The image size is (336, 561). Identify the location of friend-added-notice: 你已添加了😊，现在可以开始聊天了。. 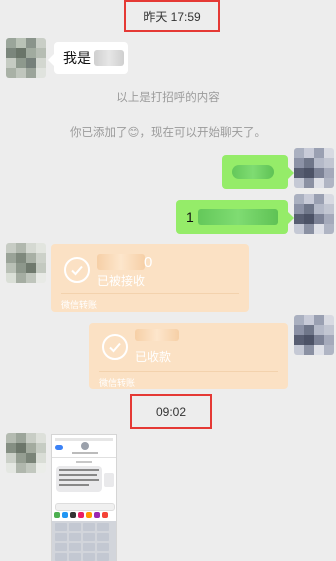
(168, 133).